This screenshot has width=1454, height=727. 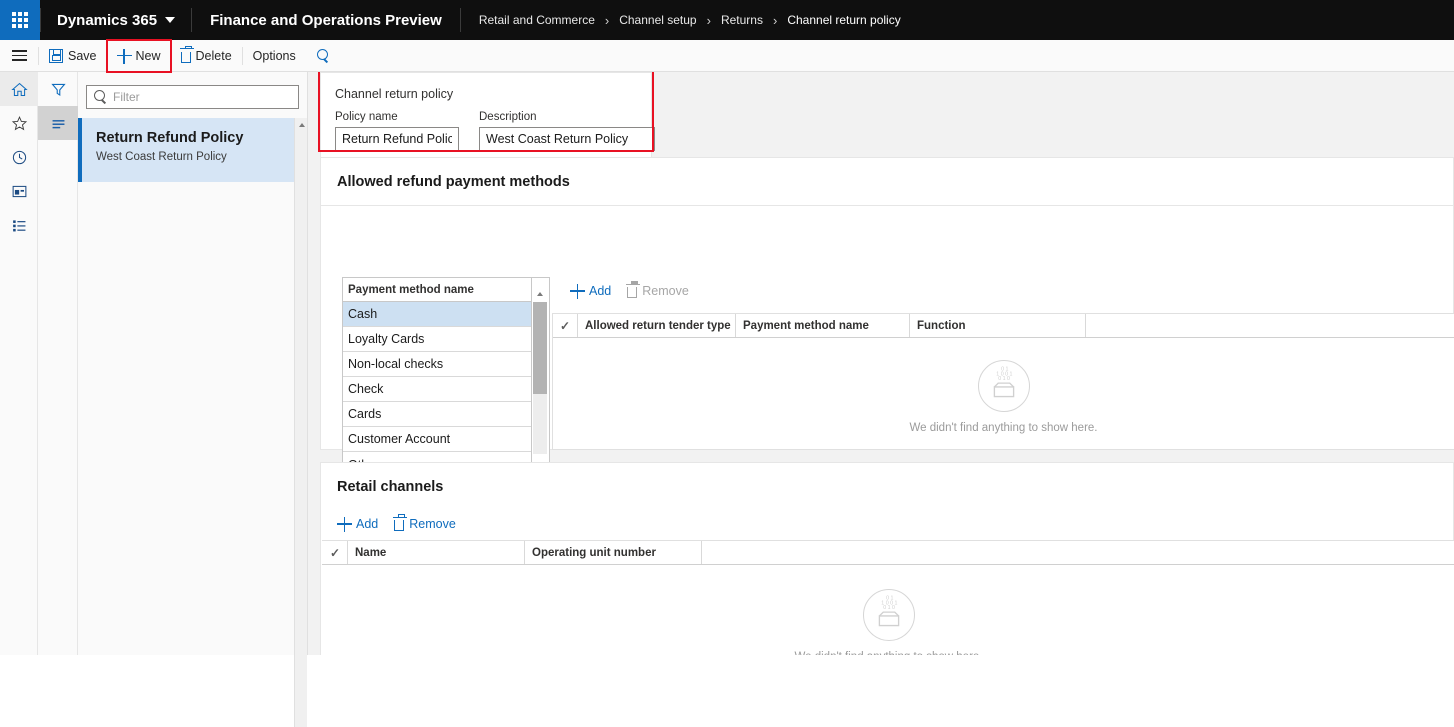 What do you see at coordinates (453, 182) in the screenshot?
I see `payment-card-title: Allowed refund payment methods` at bounding box center [453, 182].